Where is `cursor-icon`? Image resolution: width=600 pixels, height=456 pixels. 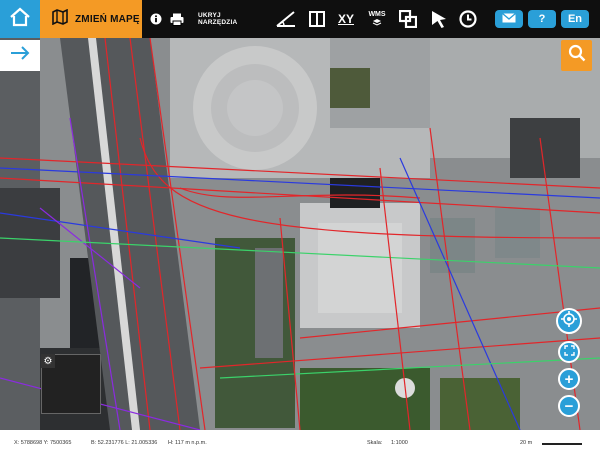 cursor-icon is located at coordinates (439, 19).